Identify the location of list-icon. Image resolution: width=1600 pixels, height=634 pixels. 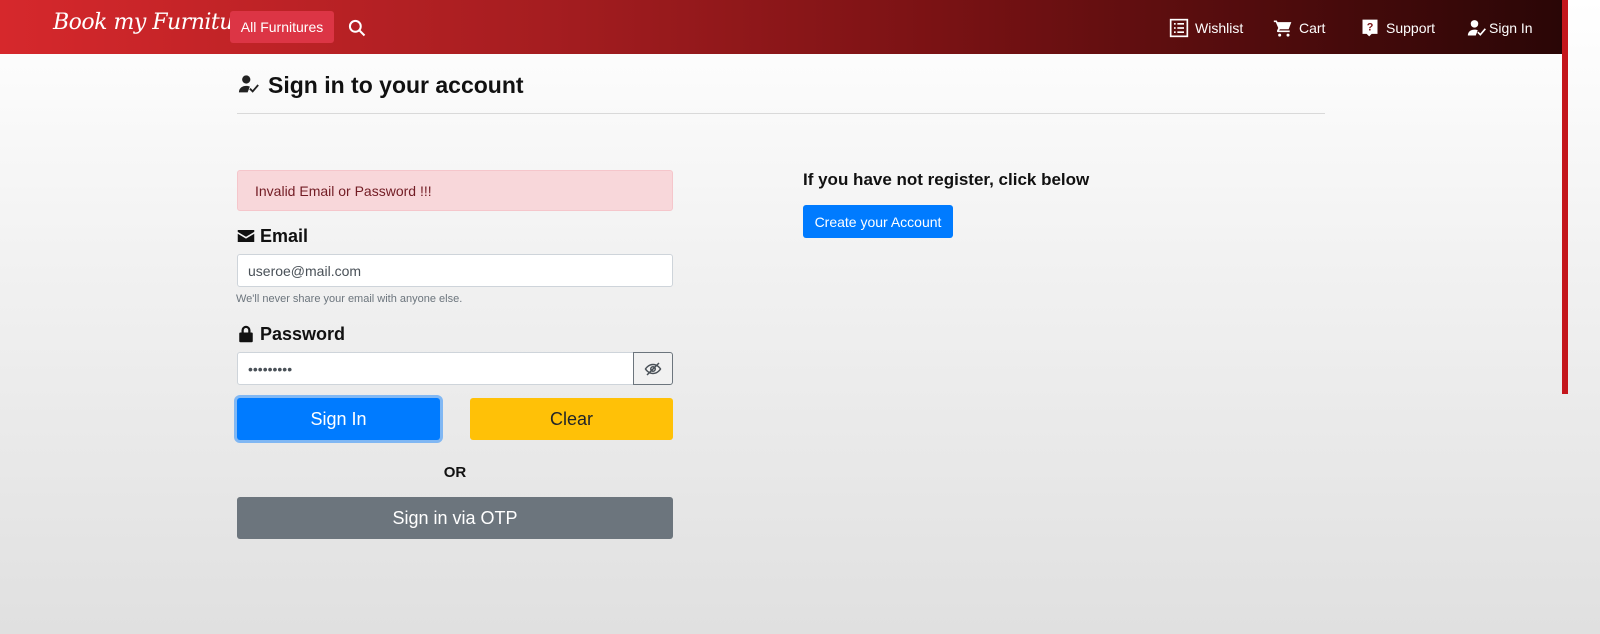
(1179, 28).